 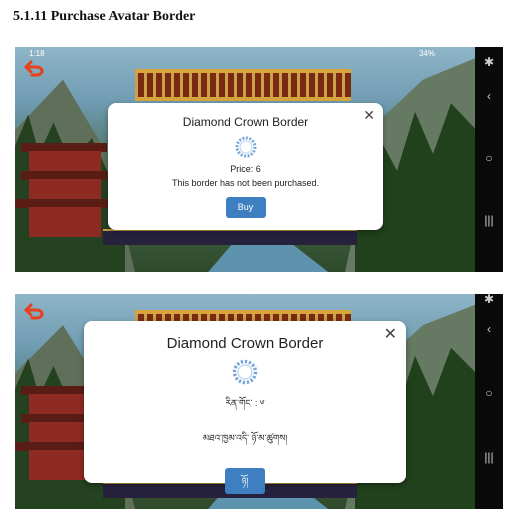 I want to click on purchase-status: མཐའ་ཁྱམ་འདི་ ཉོ་མ་ཚུགས།, so click(x=245, y=438).